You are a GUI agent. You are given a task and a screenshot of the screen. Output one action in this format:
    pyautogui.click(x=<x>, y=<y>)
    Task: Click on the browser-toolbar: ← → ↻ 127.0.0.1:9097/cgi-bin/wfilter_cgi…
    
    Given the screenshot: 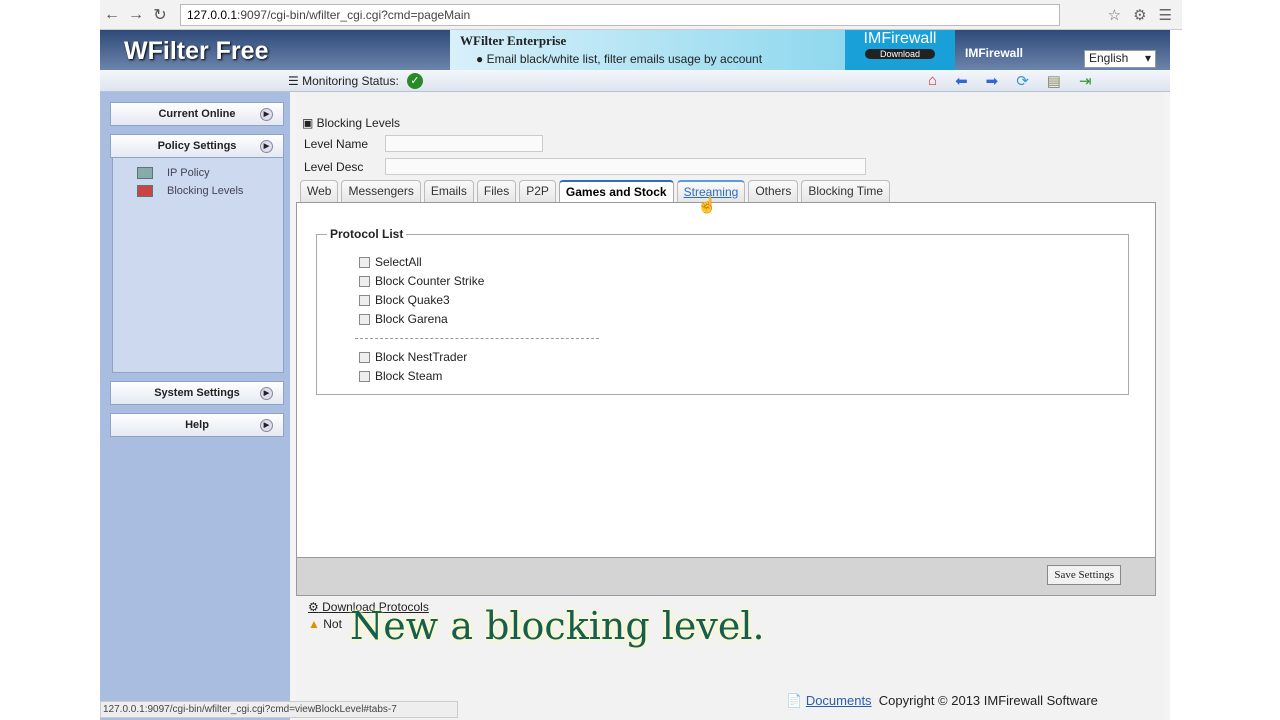 What is the action you would take?
    pyautogui.click(x=641, y=15)
    